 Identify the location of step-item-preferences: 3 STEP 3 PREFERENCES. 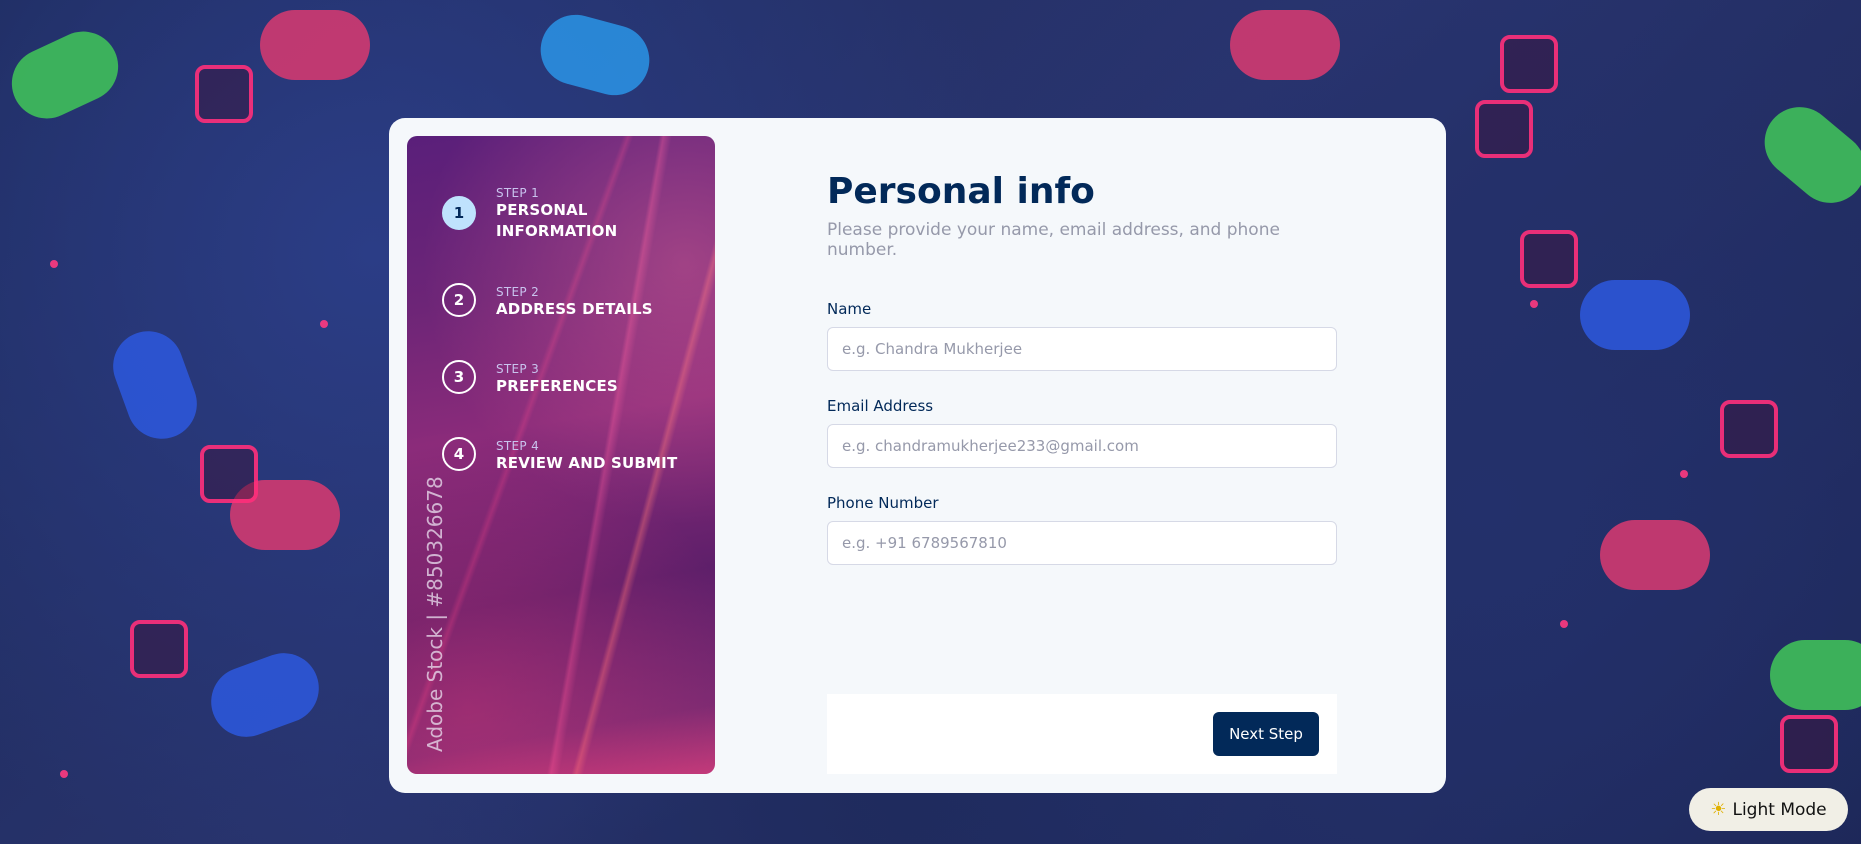
(572, 378).